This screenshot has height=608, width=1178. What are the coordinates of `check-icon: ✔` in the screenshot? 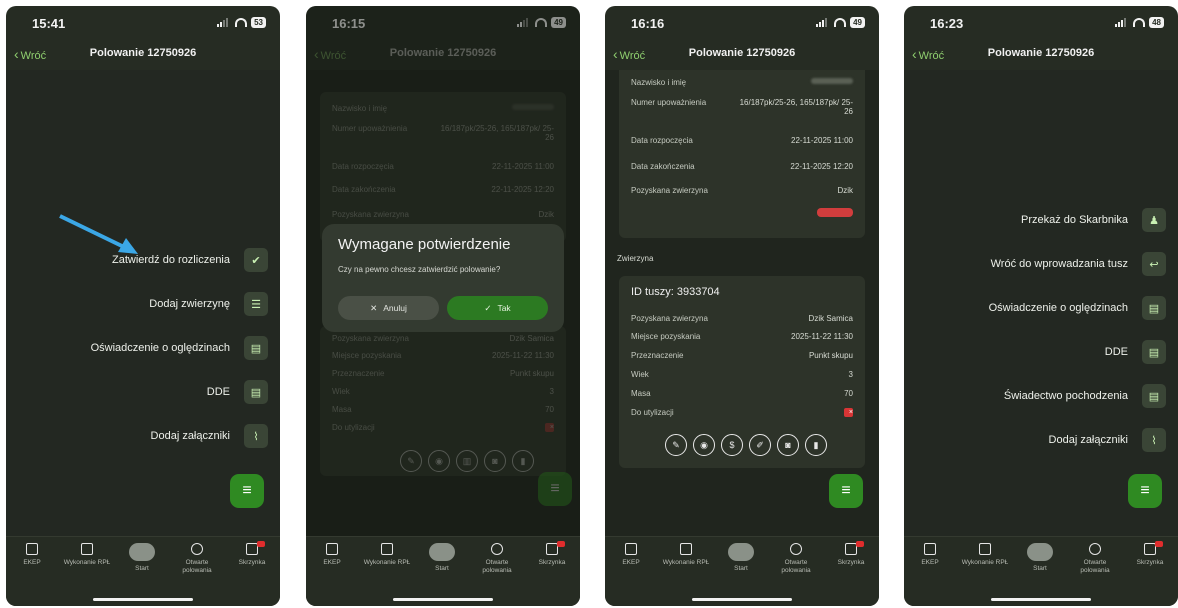 It's located at (256, 260).